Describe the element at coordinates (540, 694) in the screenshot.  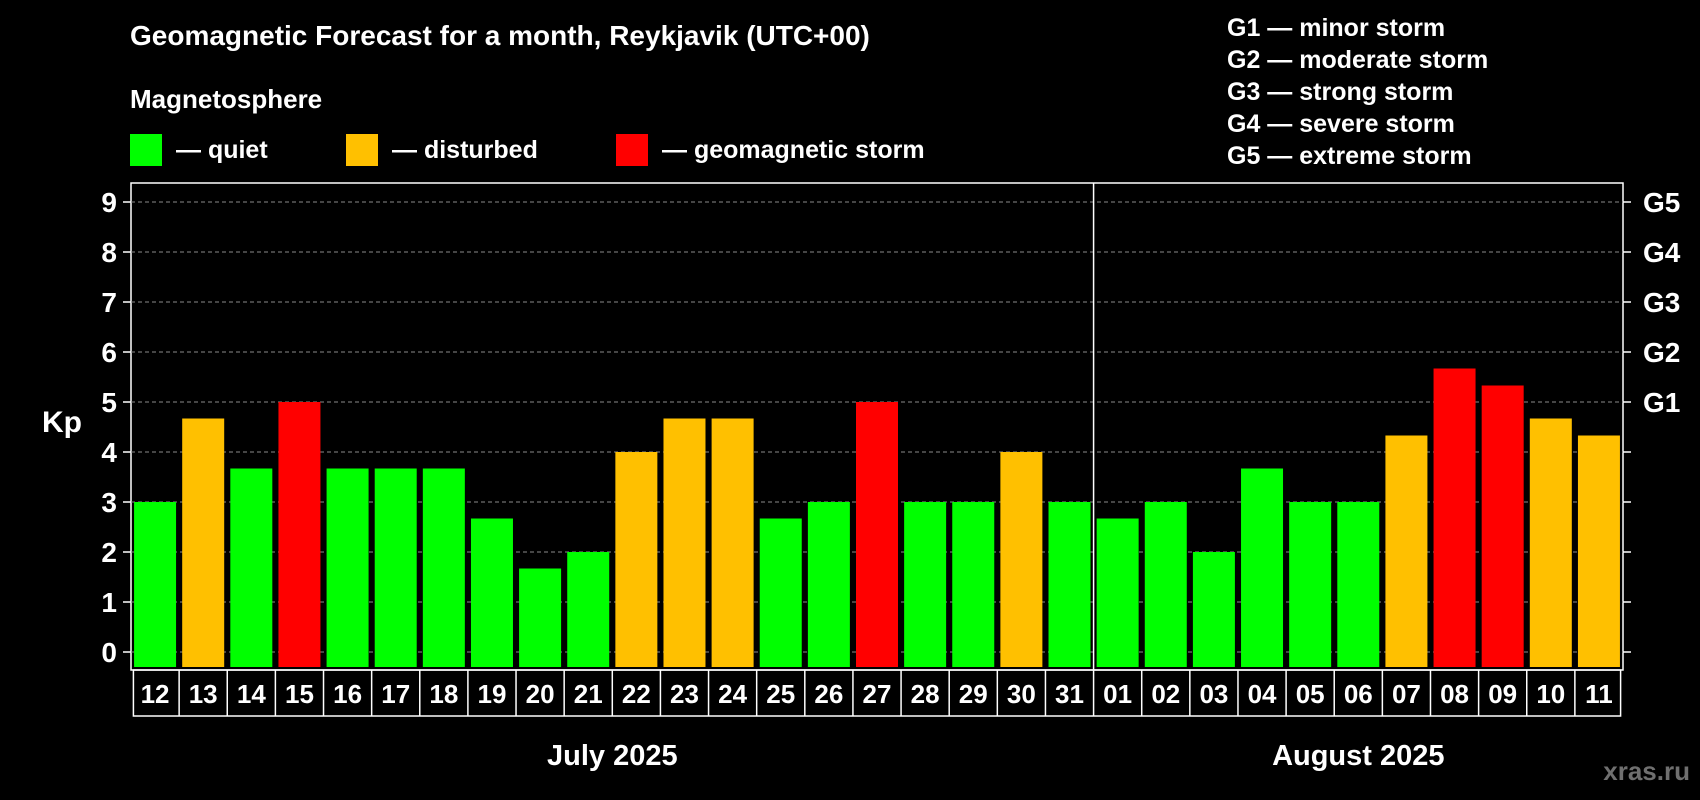
I see `x-tick-label: 20` at that location.